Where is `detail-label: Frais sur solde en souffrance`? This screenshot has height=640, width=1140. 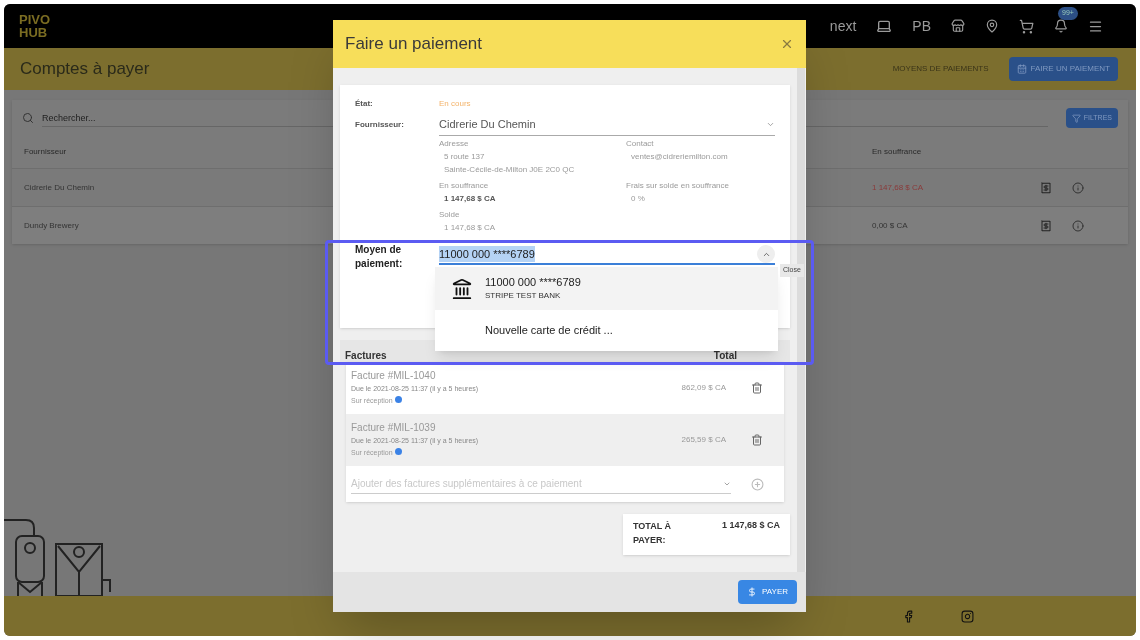
detail-label: Frais sur solde en souffrance is located at coordinates (678, 186).